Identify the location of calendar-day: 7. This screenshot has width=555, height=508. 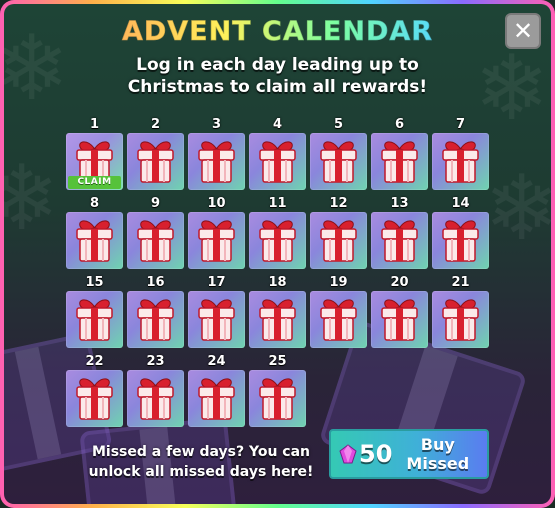
(460, 153).